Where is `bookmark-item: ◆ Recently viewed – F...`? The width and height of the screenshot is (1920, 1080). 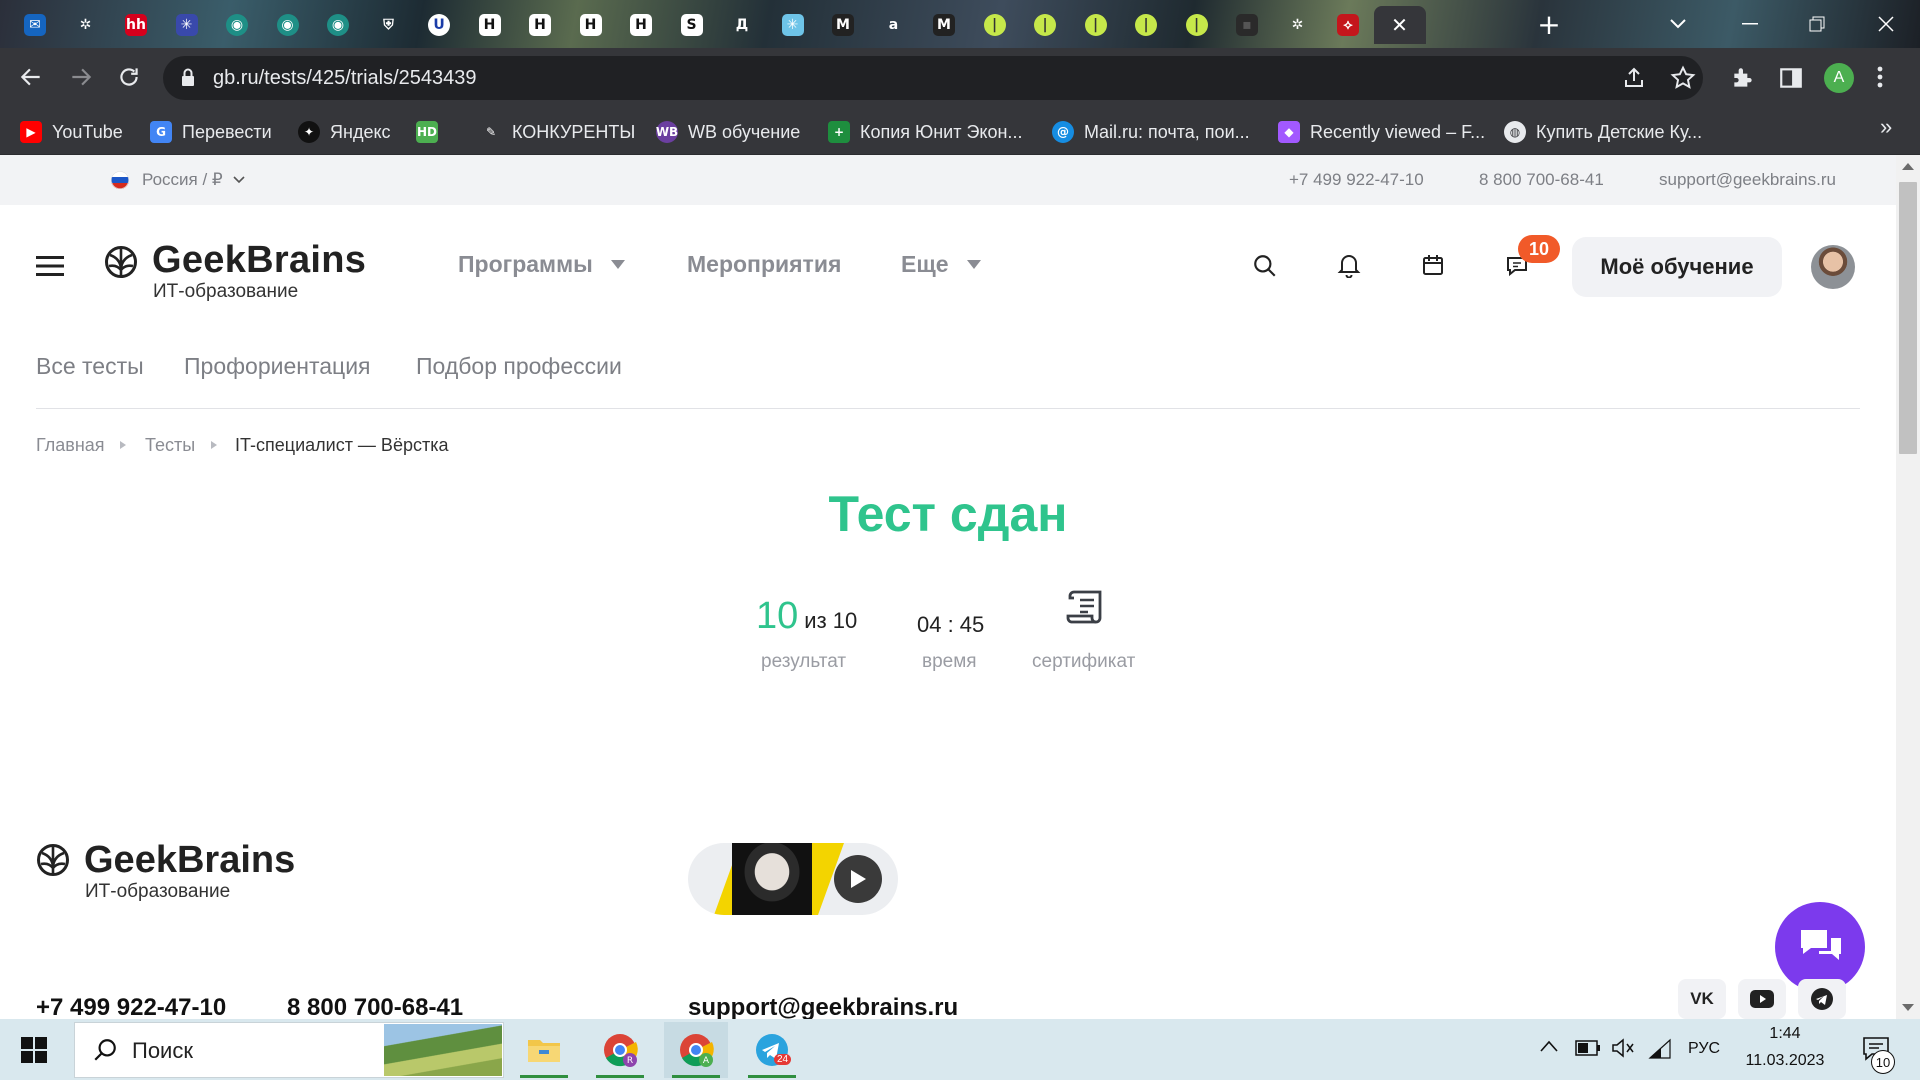 bookmark-item: ◆ Recently viewed – F... is located at coordinates (1381, 132).